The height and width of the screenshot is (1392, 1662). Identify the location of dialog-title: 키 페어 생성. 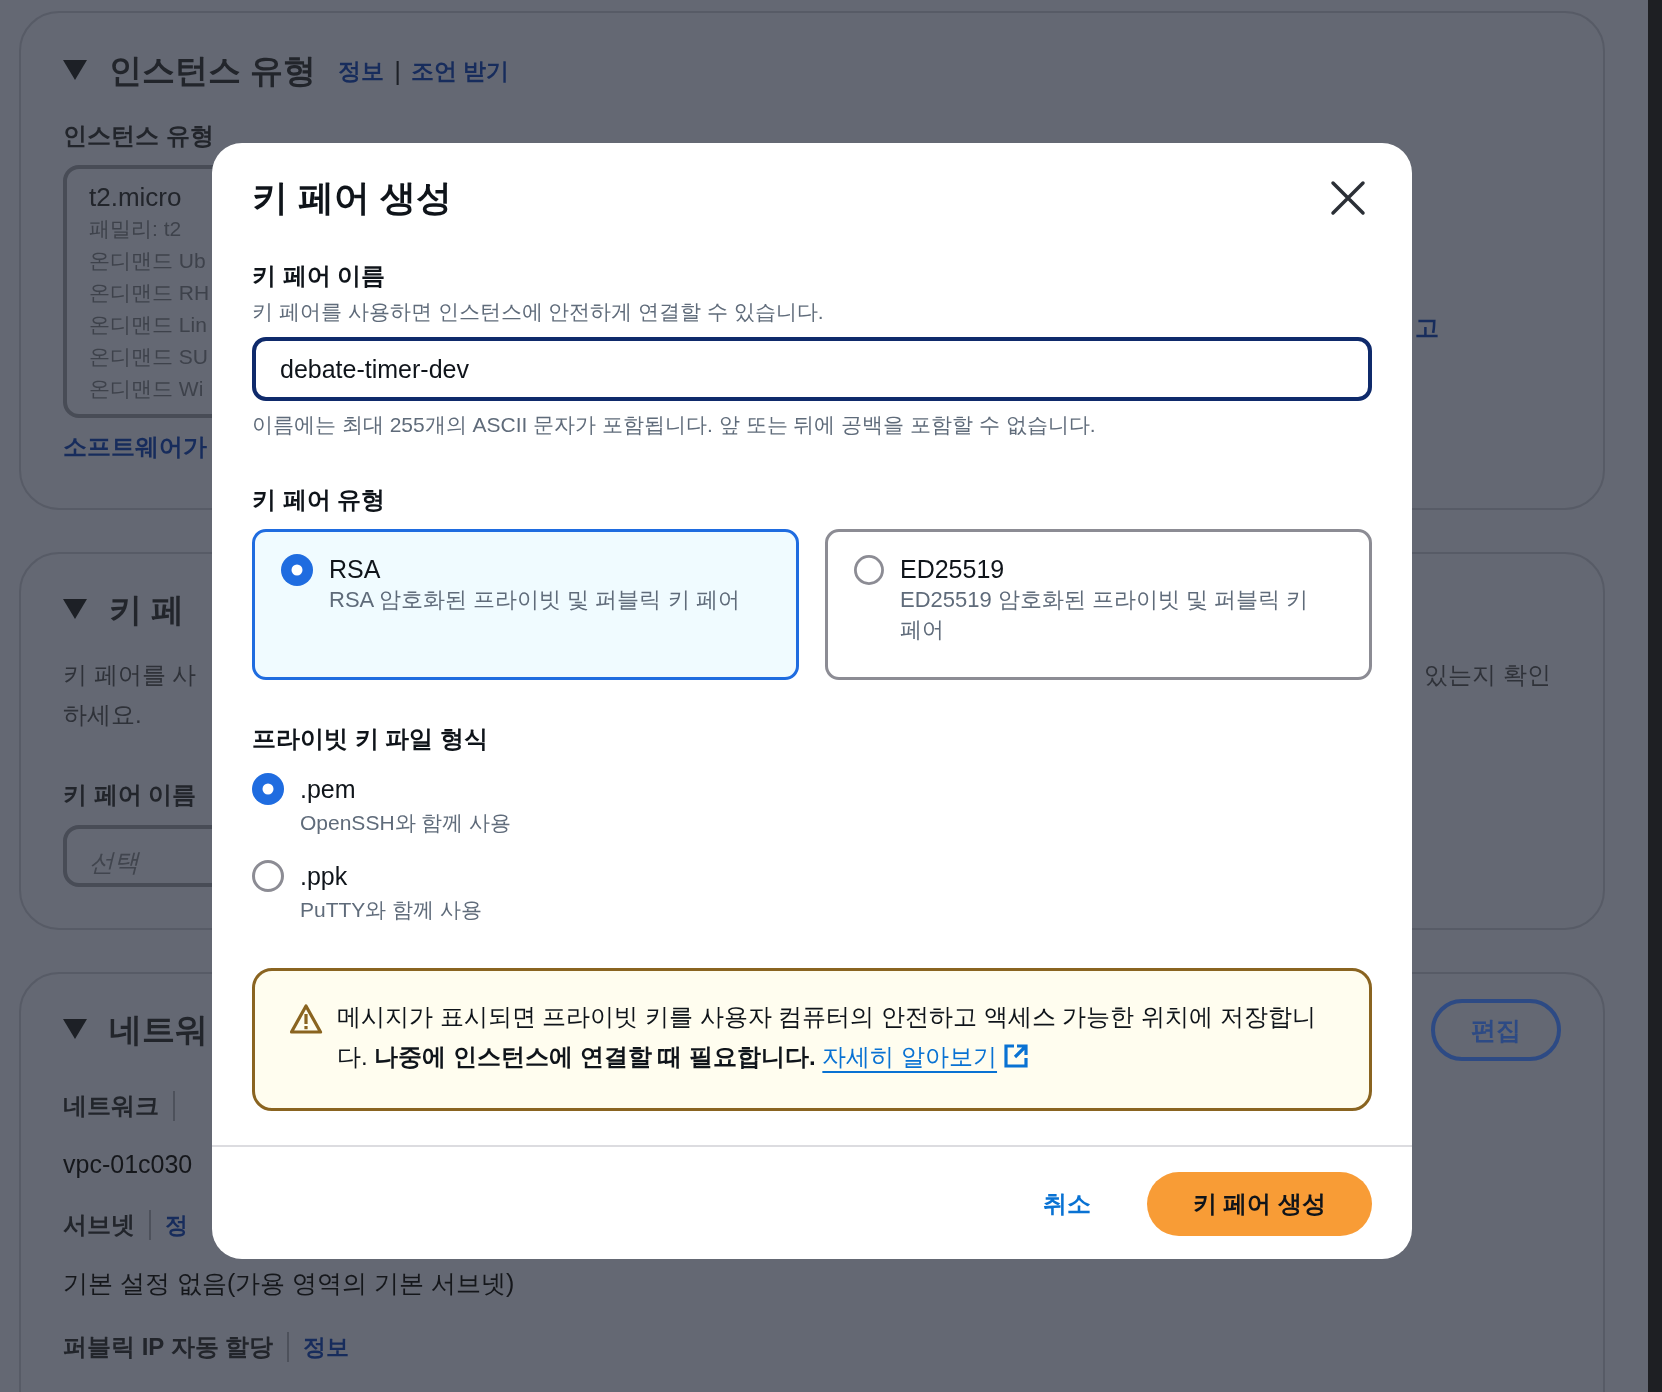
(352, 198).